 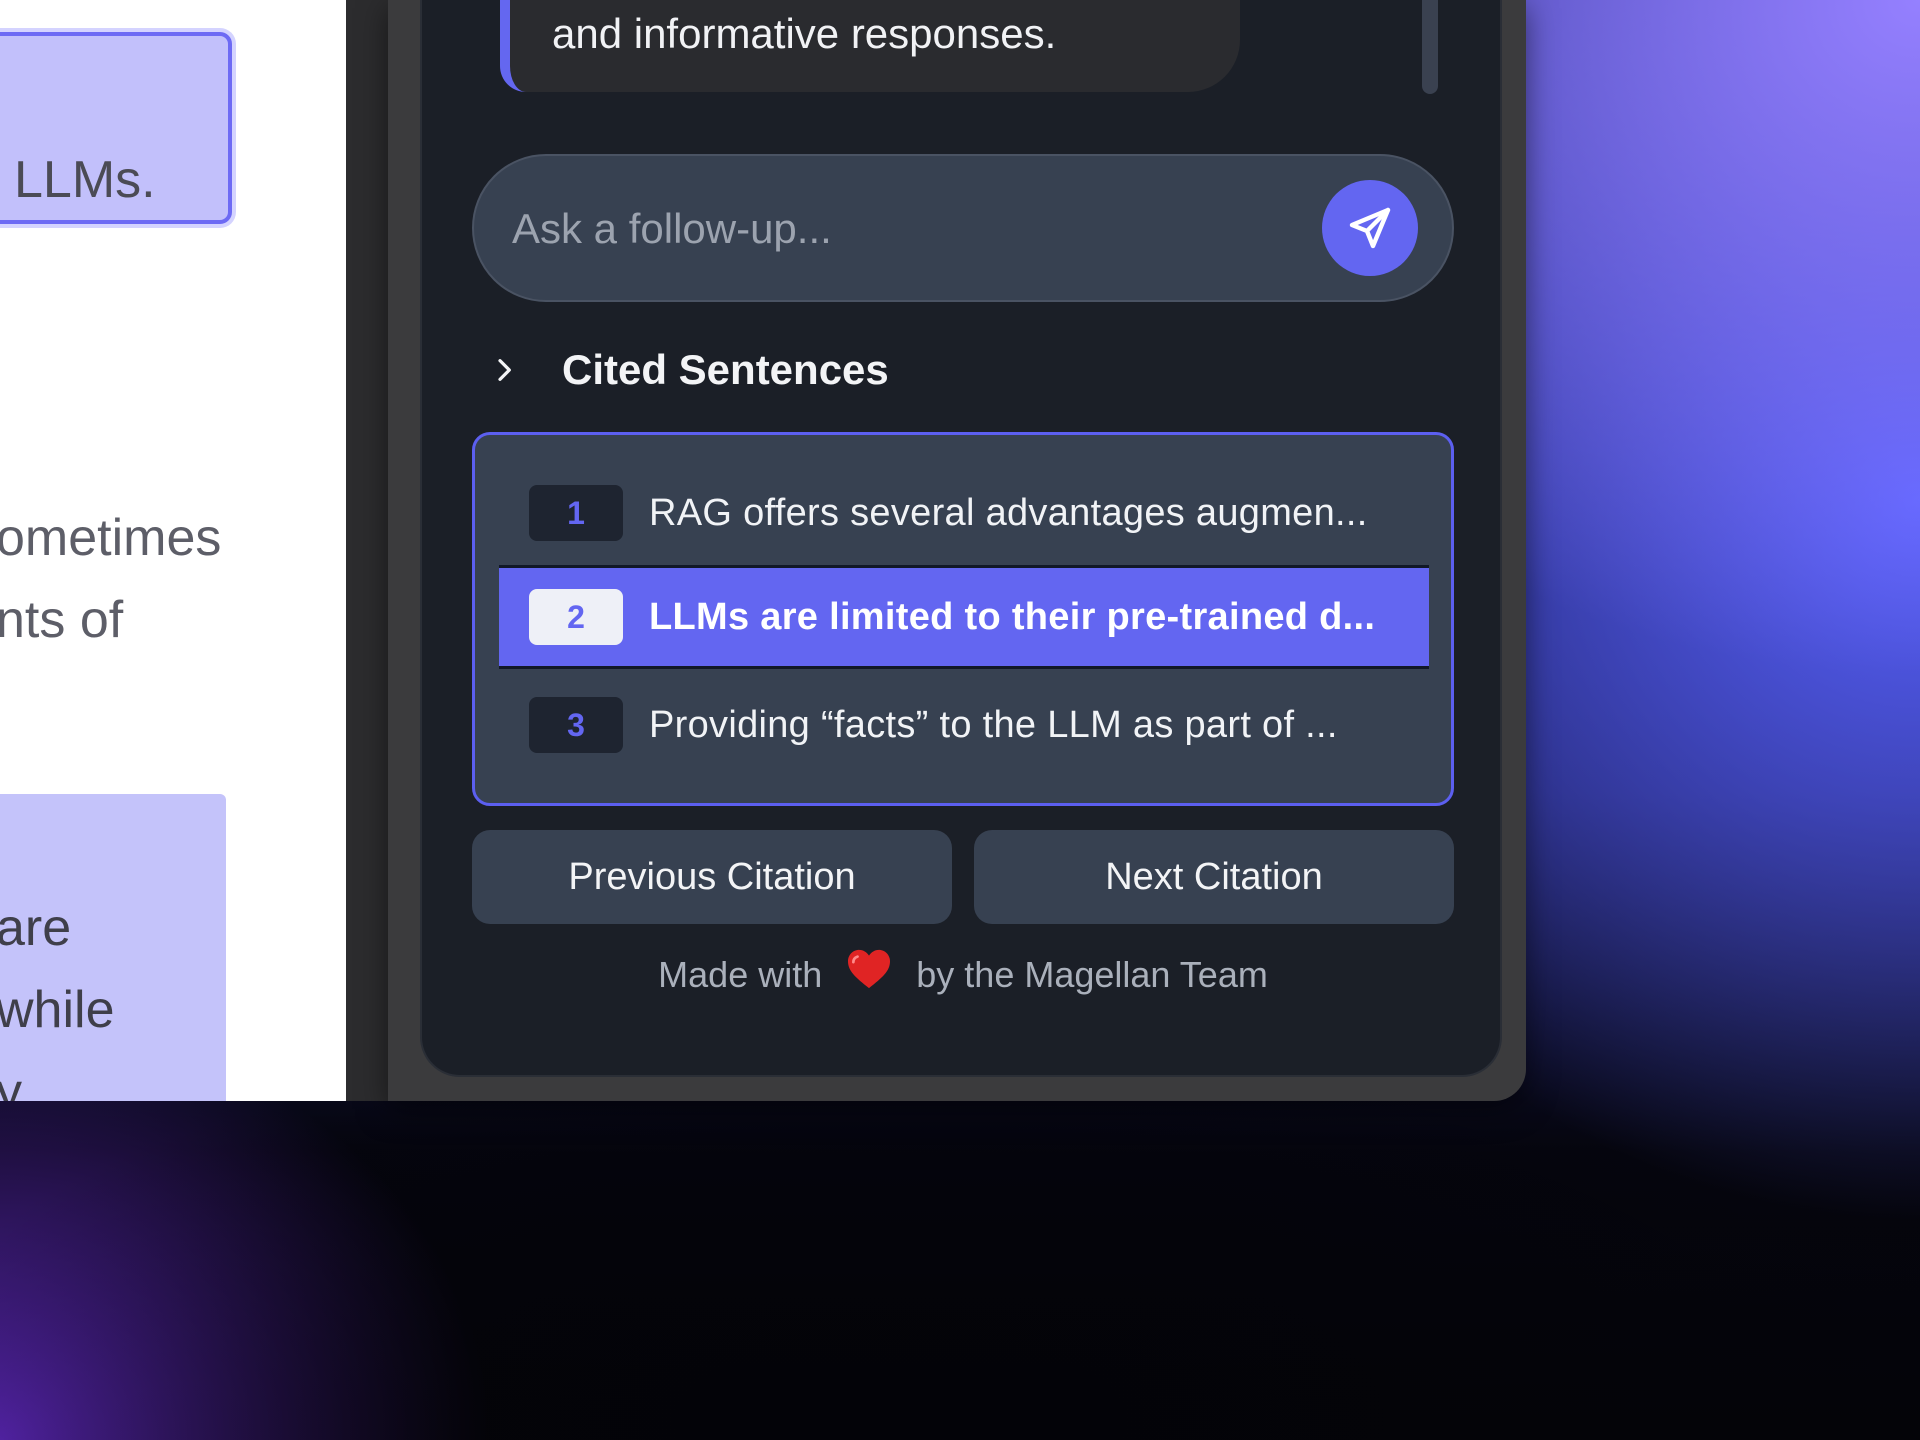 What do you see at coordinates (725, 369) in the screenshot?
I see `cited-sentences-title: Cited Sentences` at bounding box center [725, 369].